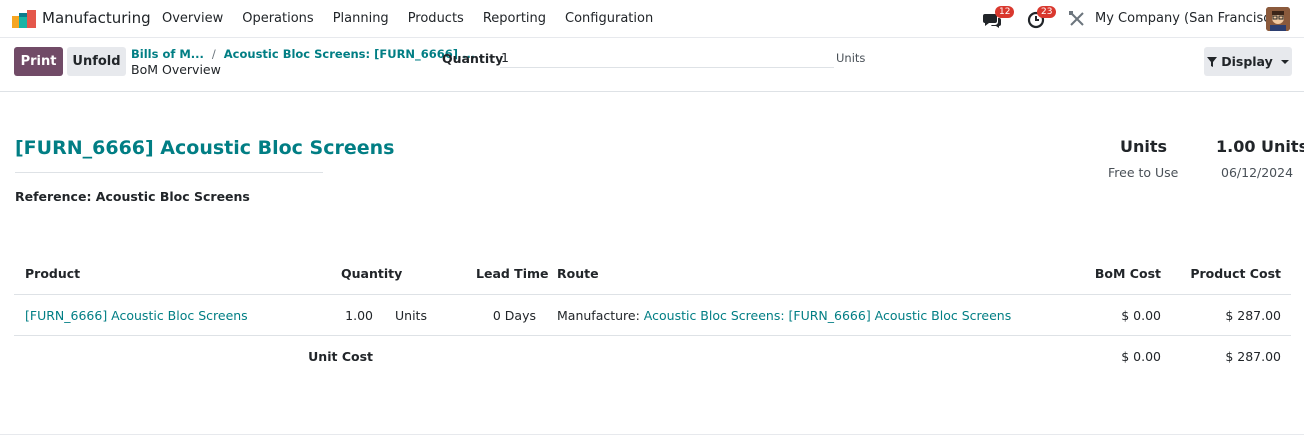  What do you see at coordinates (1284, 61) in the screenshot?
I see `caret-down-icon` at bounding box center [1284, 61].